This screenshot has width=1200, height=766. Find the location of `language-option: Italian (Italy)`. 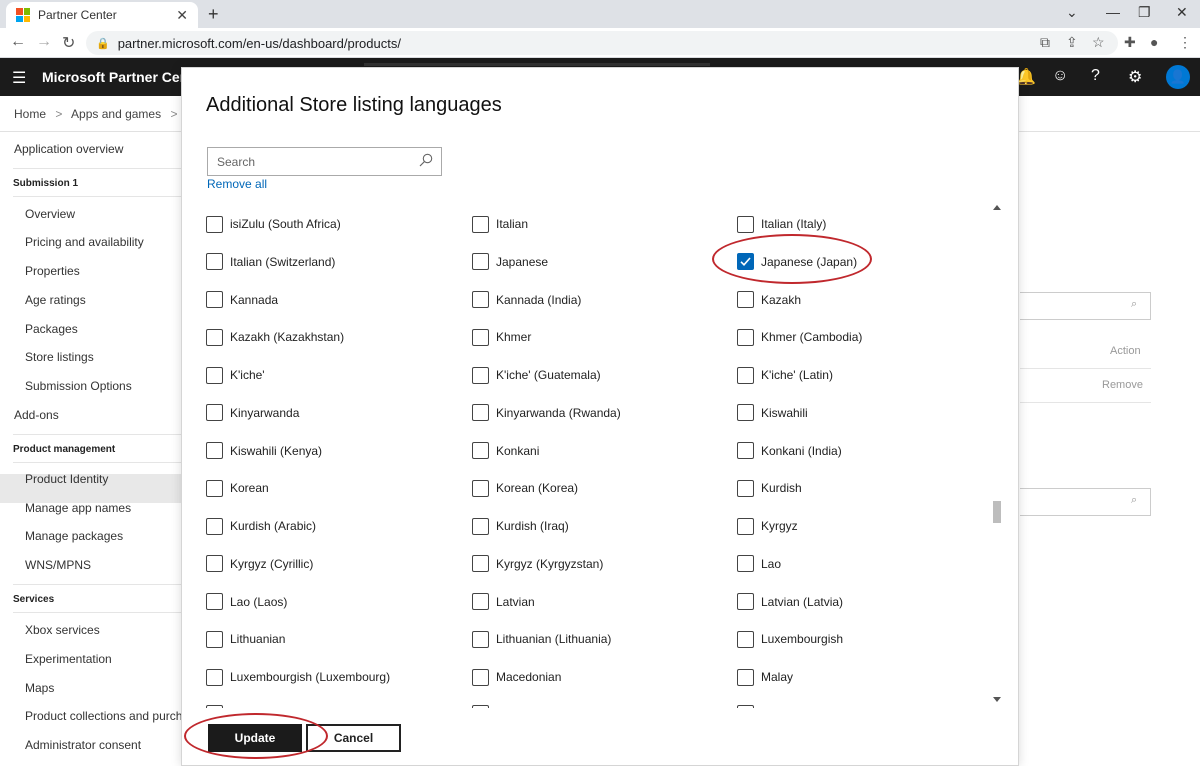

language-option: Italian (Italy) is located at coordinates (781, 224).